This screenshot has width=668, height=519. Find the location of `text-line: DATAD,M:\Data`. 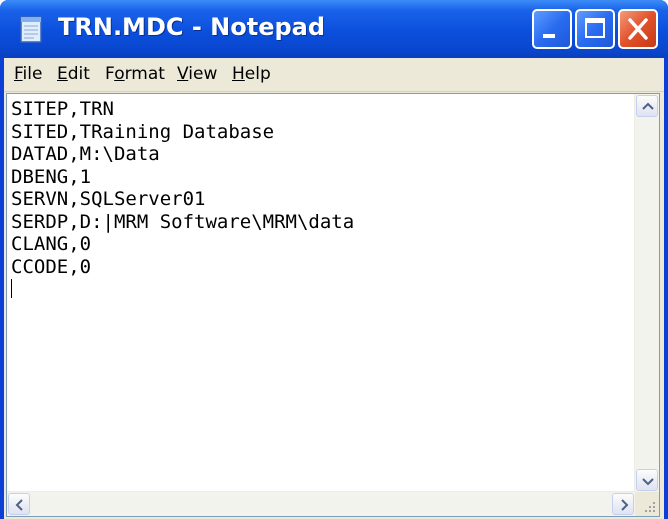

text-line: DATAD,M:\Data is located at coordinates (85, 154).